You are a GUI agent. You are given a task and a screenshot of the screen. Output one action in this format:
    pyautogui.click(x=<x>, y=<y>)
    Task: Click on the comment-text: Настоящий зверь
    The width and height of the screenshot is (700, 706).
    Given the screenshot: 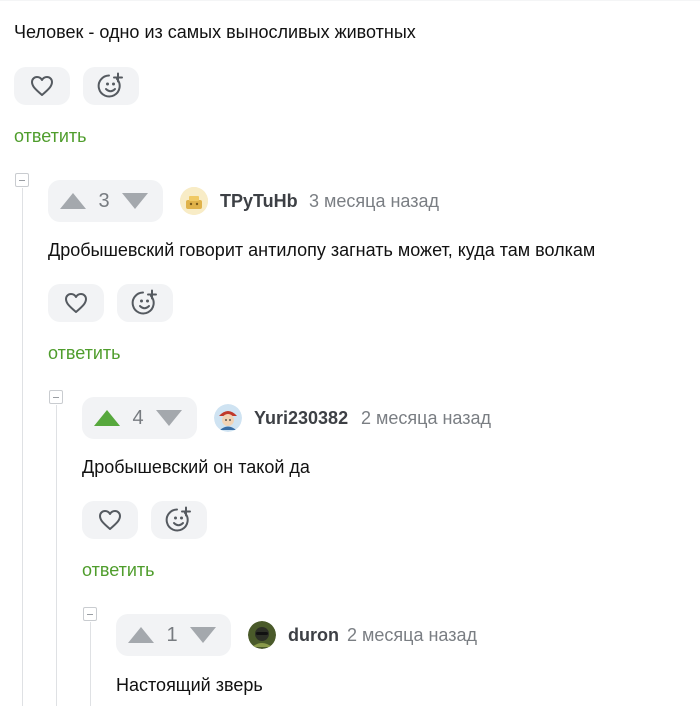 What is the action you would take?
    pyautogui.click(x=189, y=685)
    